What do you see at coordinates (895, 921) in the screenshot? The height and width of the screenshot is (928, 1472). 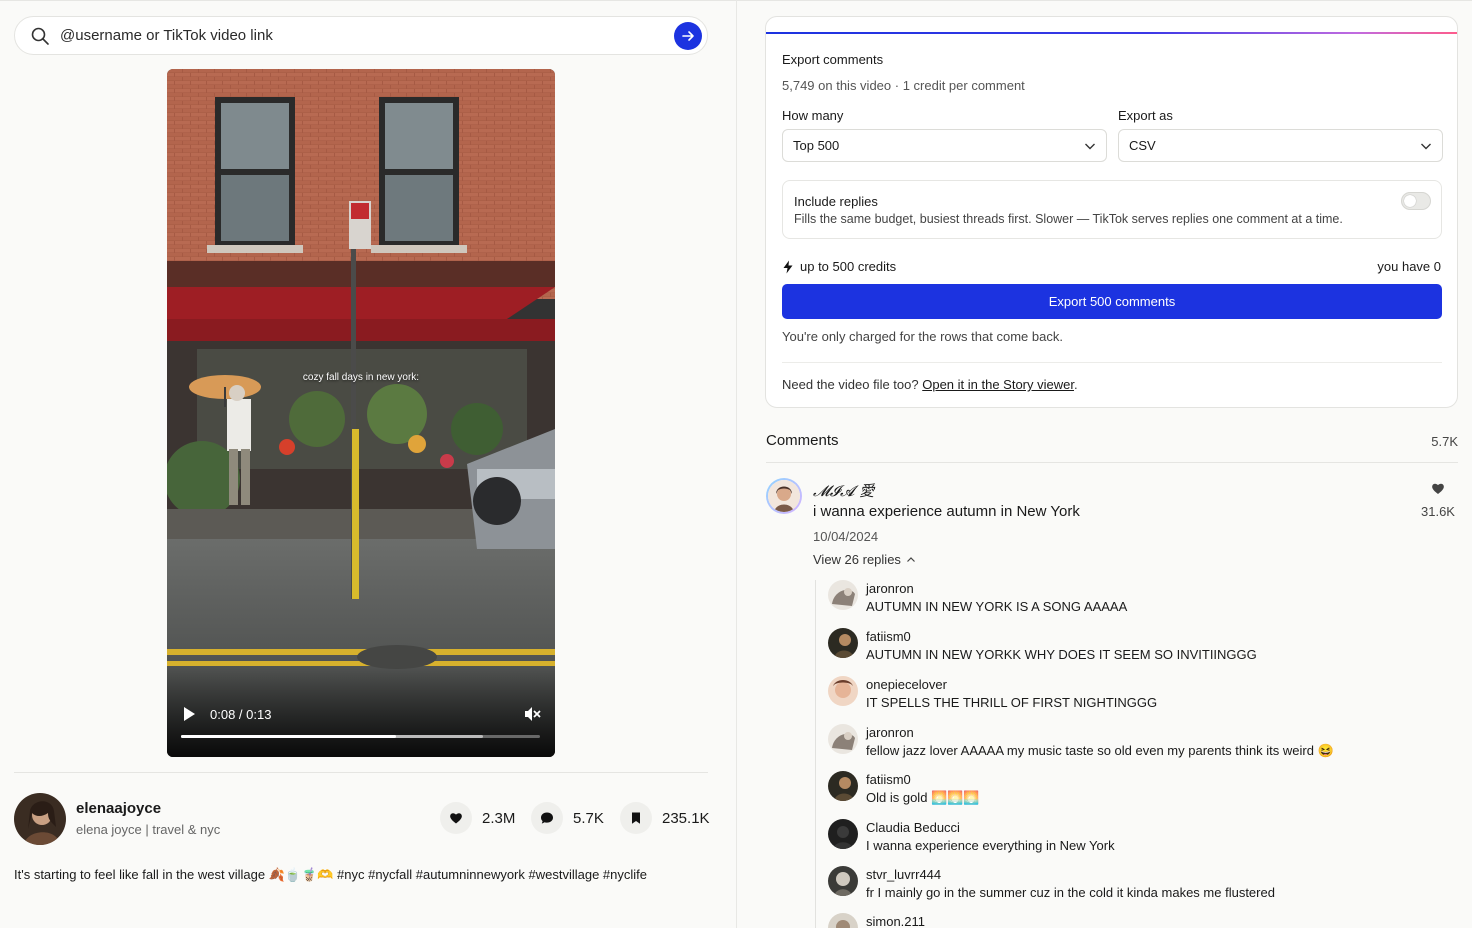 I see `reply-author: simon.211` at bounding box center [895, 921].